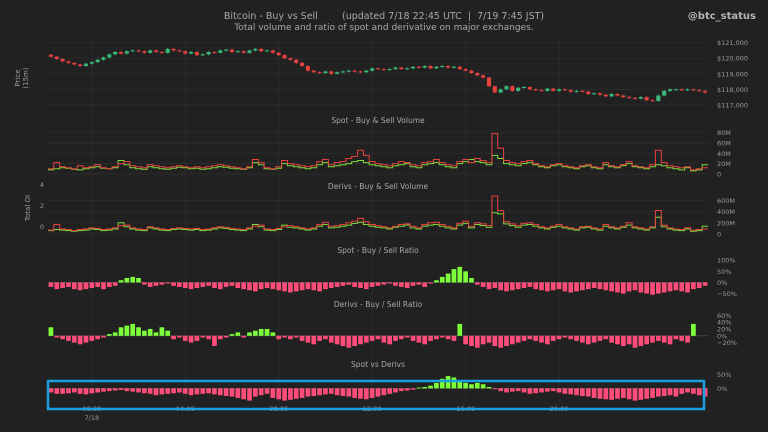  What do you see at coordinates (727, 294) in the screenshot?
I see `spot-ratio-tick-label: −50%` at bounding box center [727, 294].